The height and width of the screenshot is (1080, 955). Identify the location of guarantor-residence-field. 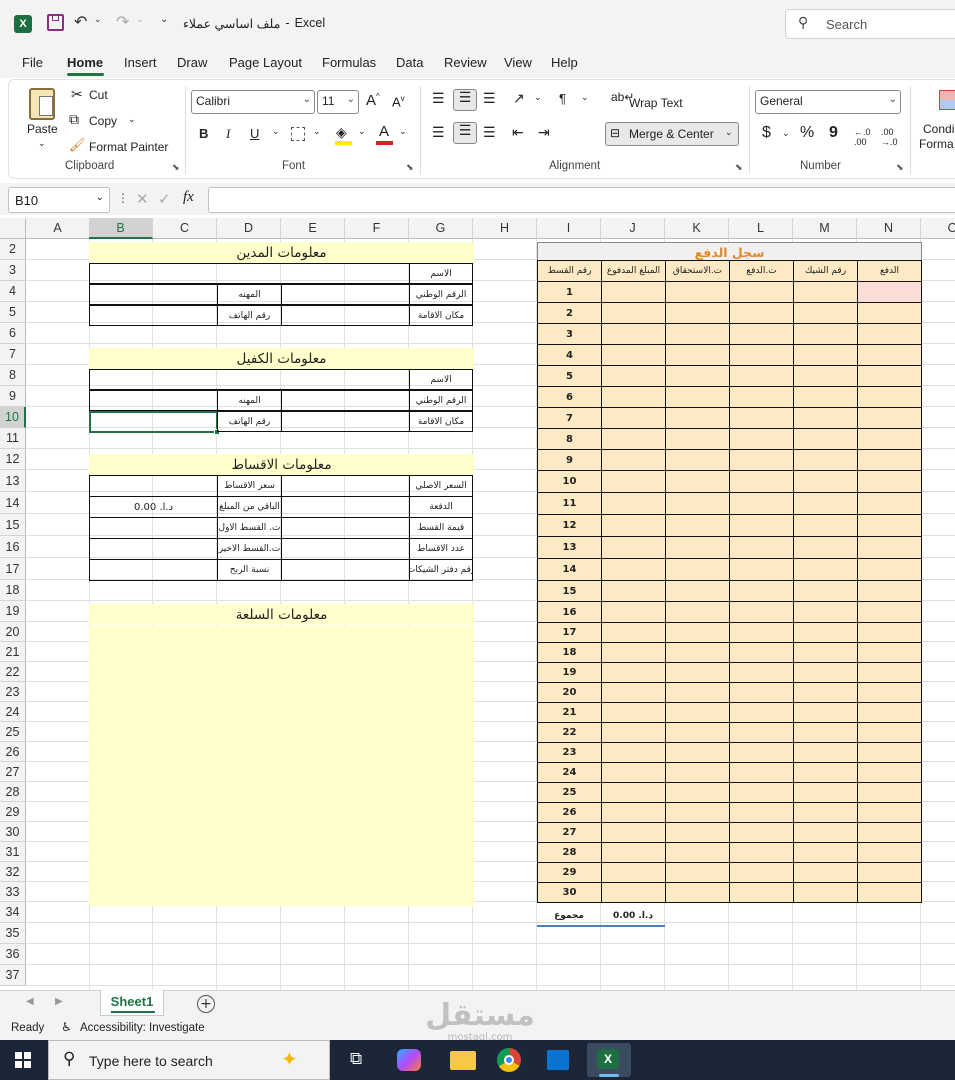
(345, 421).